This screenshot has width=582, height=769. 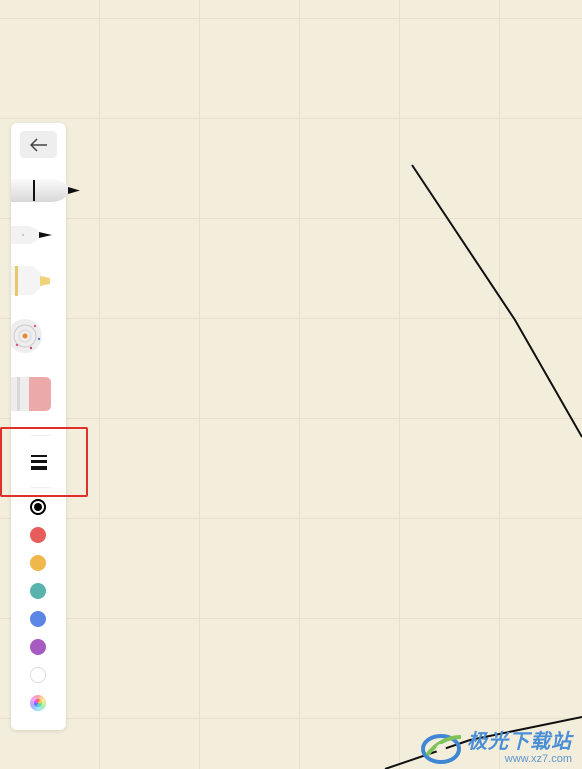 I want to click on color-swatch-yellow, so click(x=38, y=563).